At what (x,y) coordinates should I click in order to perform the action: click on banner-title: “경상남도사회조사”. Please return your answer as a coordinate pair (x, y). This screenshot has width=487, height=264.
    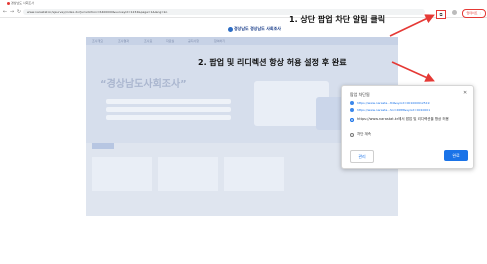
    Looking at the image, I should click on (143, 84).